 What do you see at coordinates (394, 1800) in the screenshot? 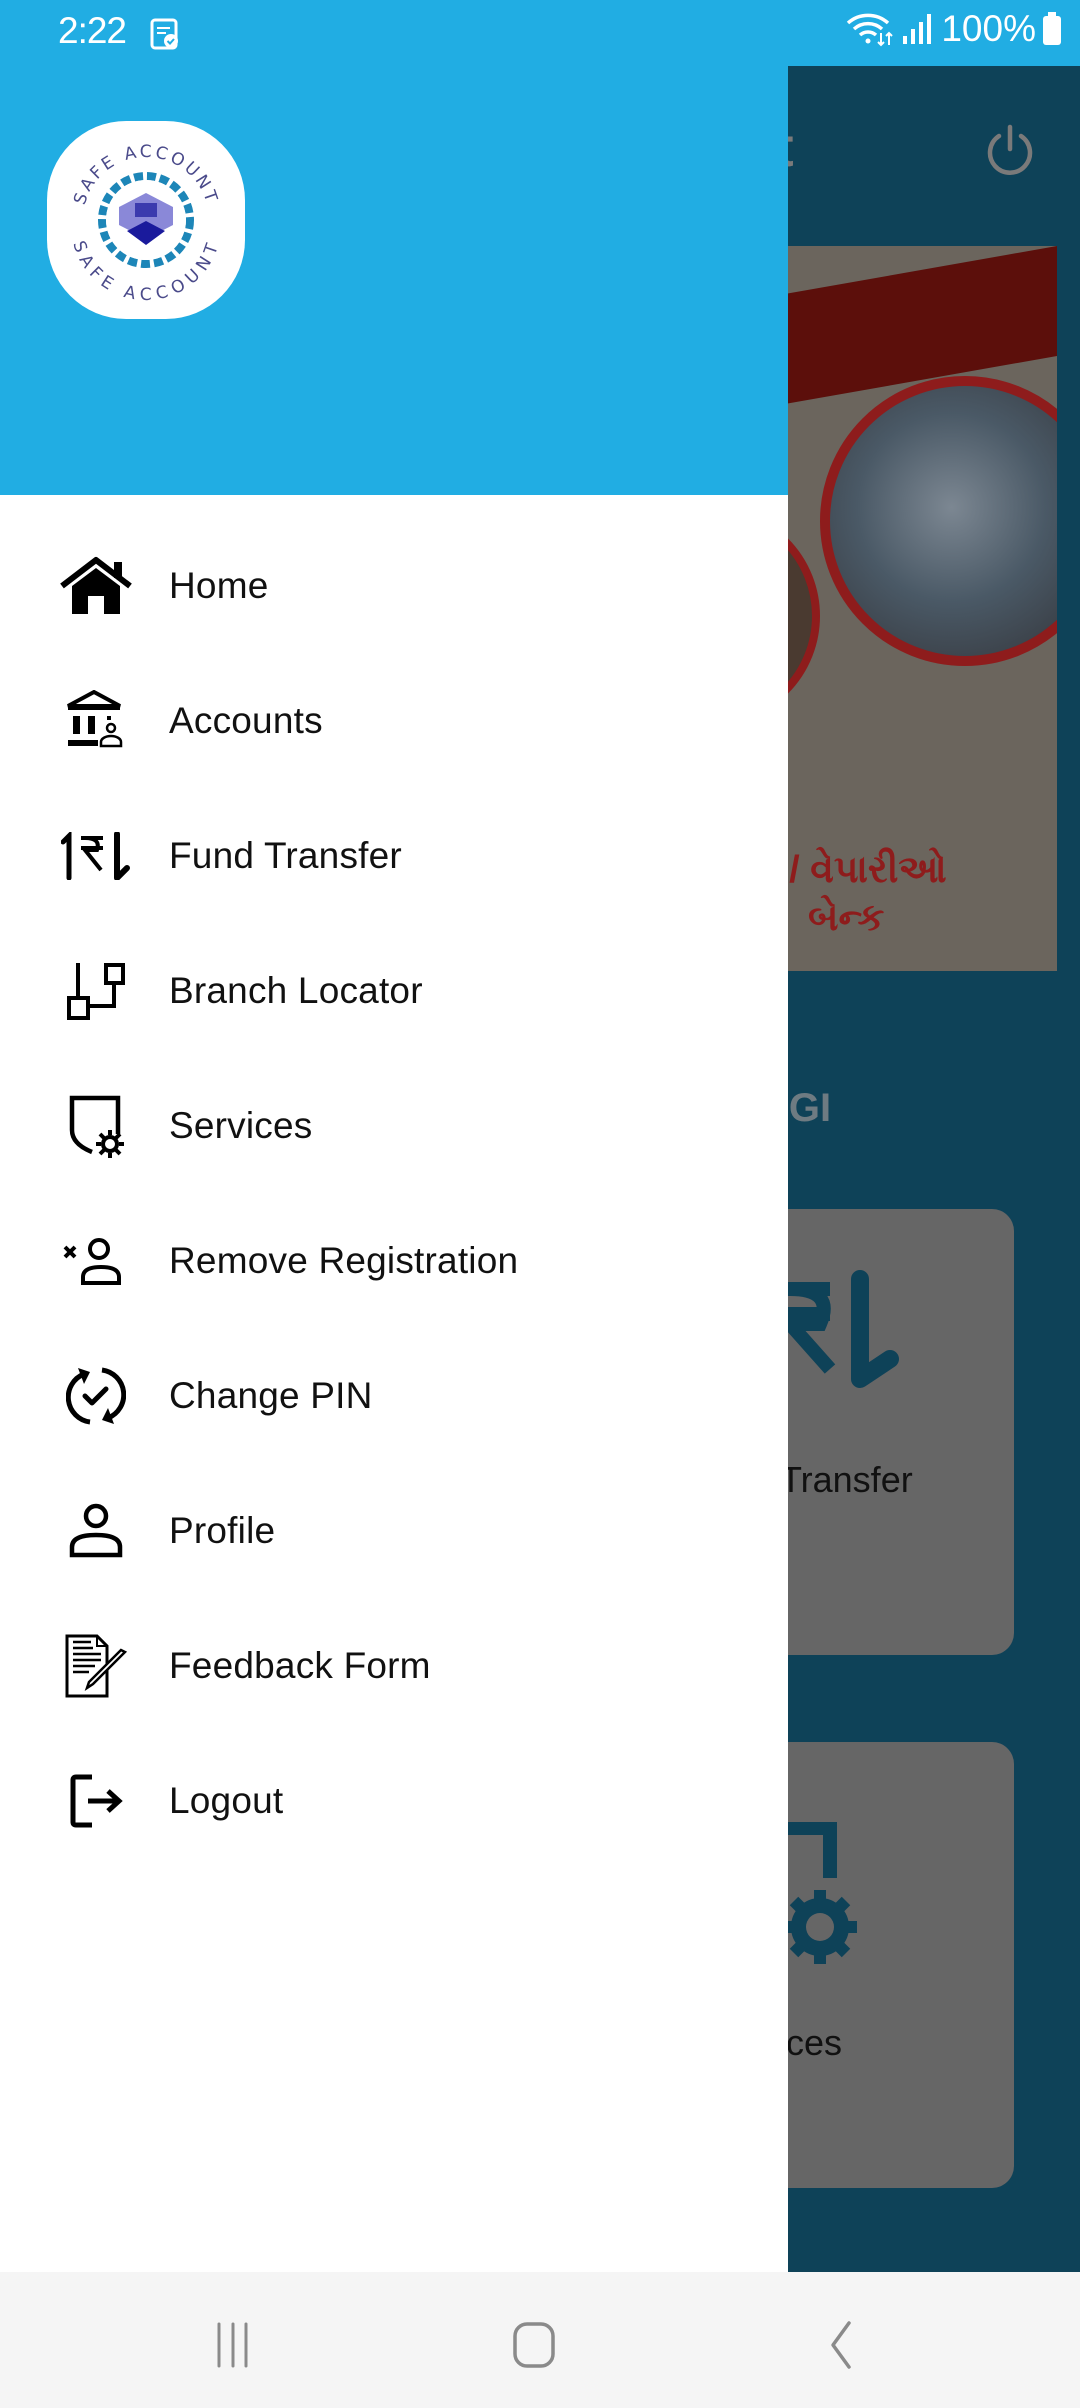
I see `menu-item-logout: Logout` at bounding box center [394, 1800].